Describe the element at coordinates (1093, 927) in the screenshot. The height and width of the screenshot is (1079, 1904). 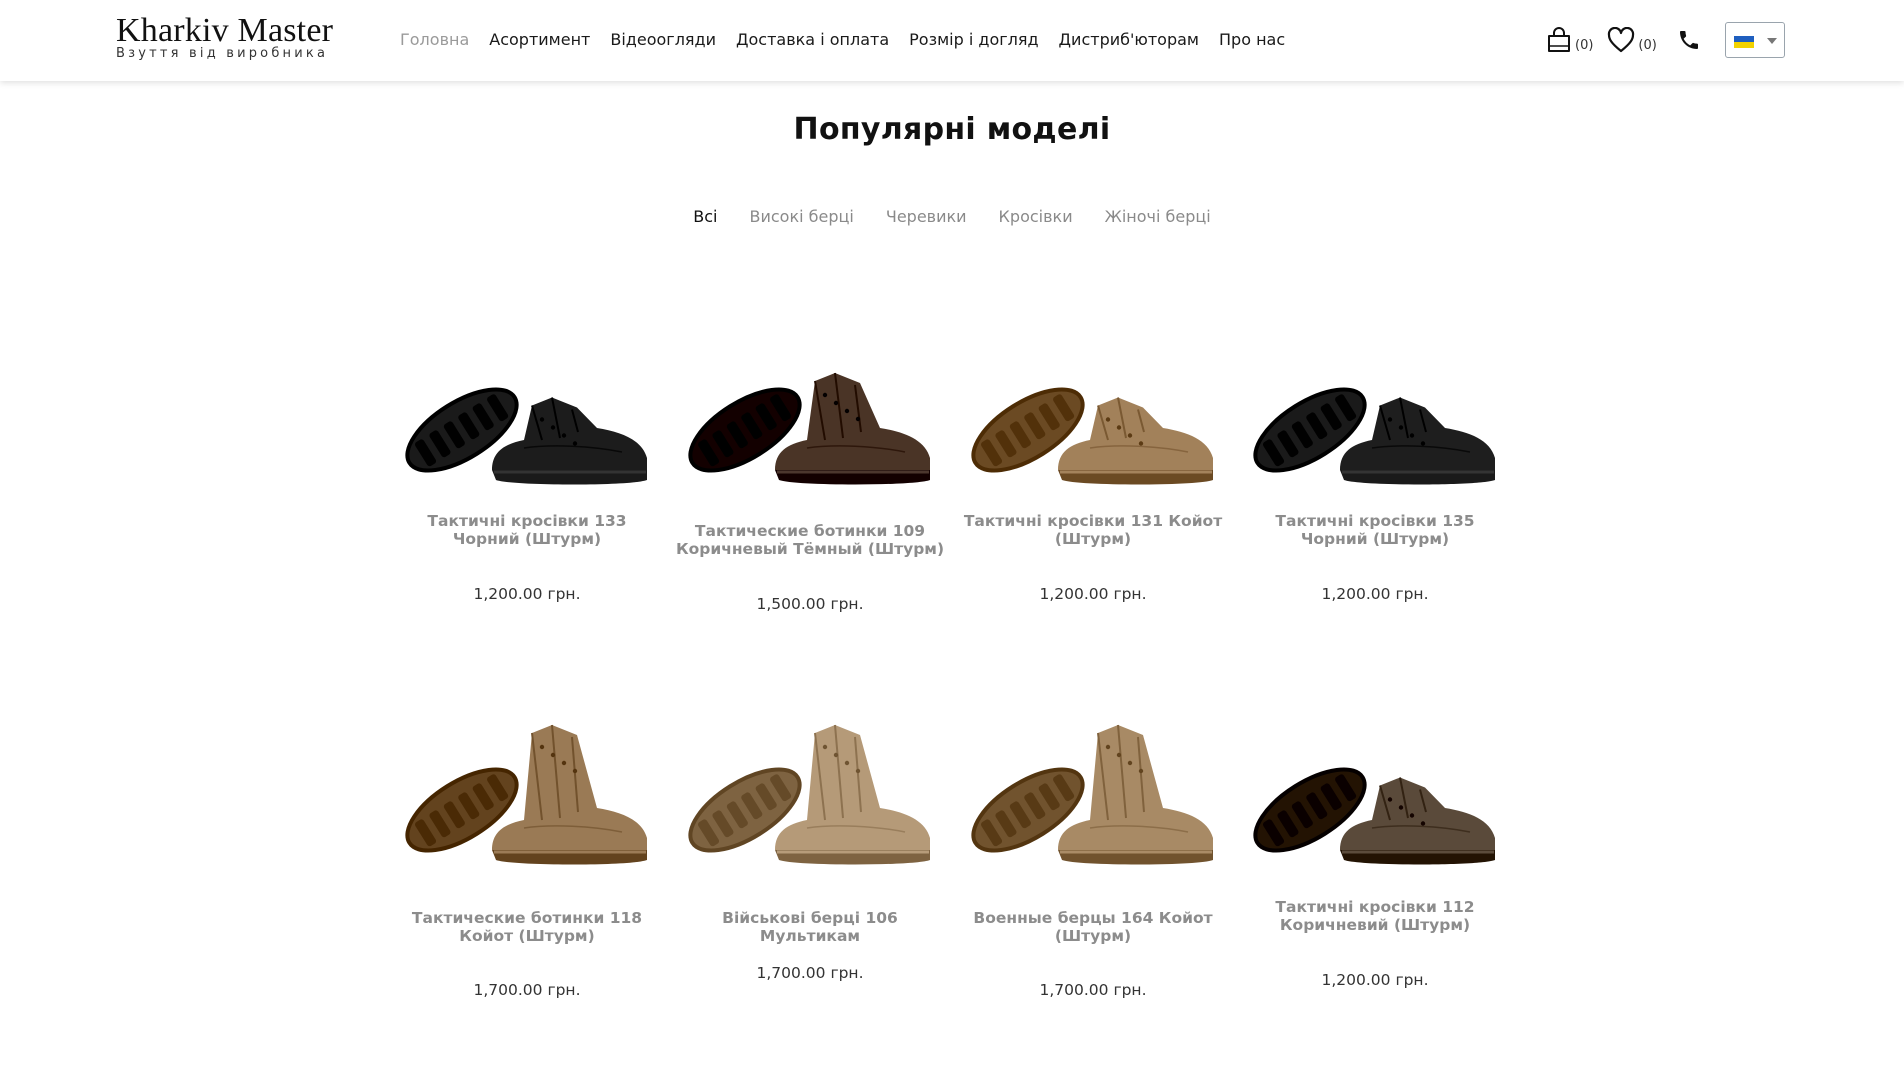
I see `product-name: Военные берцы 164 Койот (Штурм)` at that location.